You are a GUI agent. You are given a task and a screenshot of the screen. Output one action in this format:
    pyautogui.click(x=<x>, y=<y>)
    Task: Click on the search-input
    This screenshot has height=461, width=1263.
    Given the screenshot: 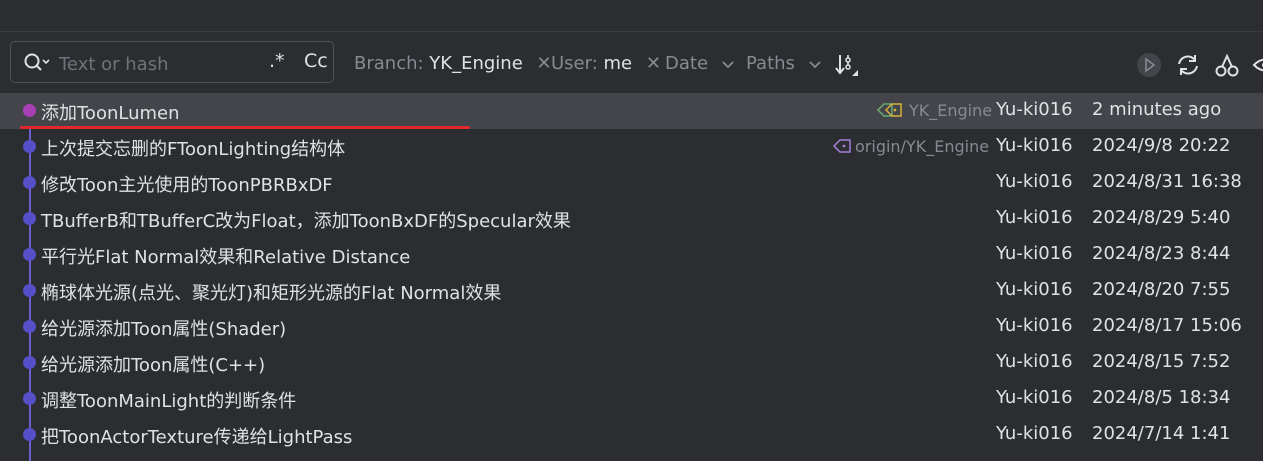 What is the action you would take?
    pyautogui.click(x=159, y=64)
    